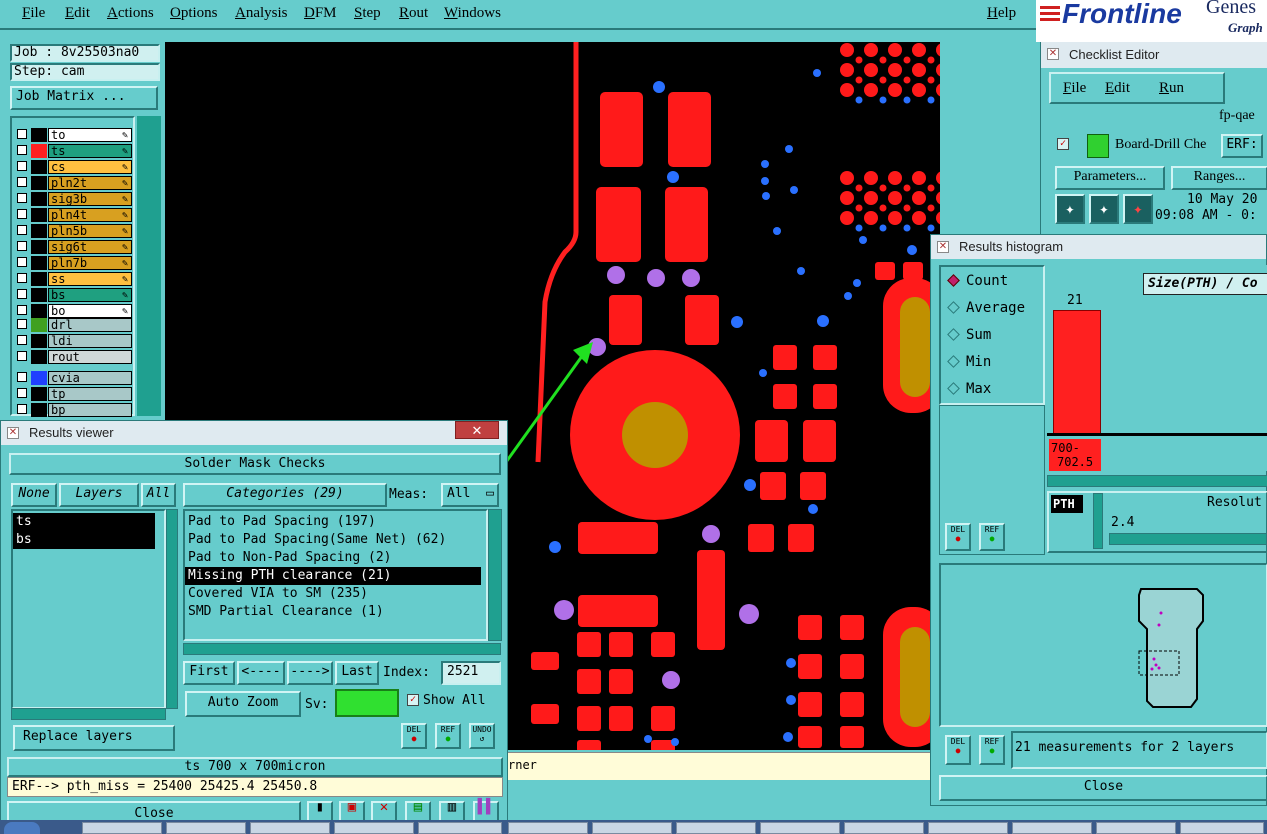  What do you see at coordinates (88, 714) in the screenshot?
I see `layer-list-hscroll` at bounding box center [88, 714].